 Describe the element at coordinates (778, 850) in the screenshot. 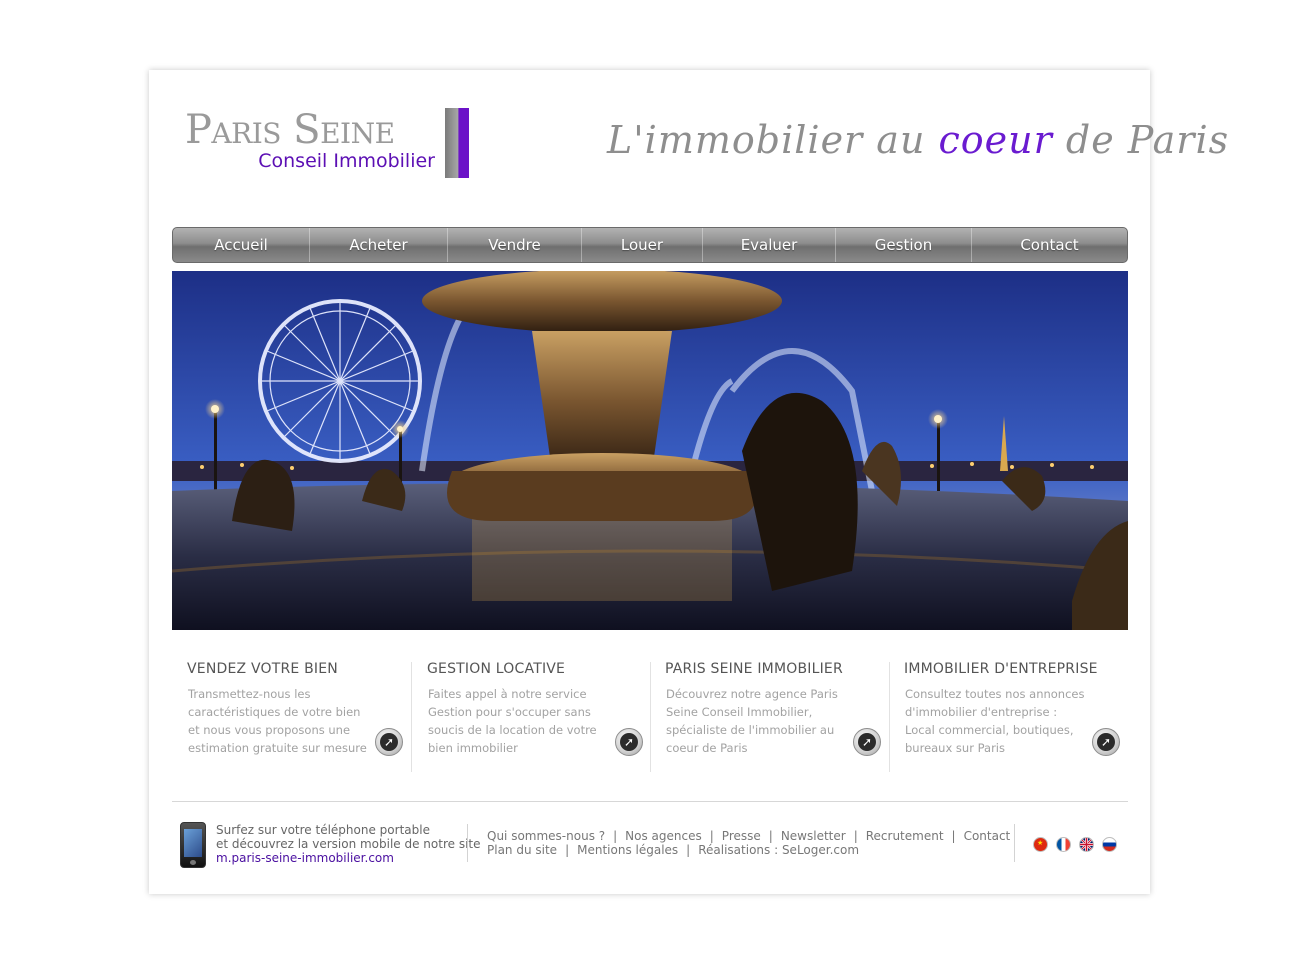

I see `link-realisations: Réalisations : SeLoger.com` at that location.